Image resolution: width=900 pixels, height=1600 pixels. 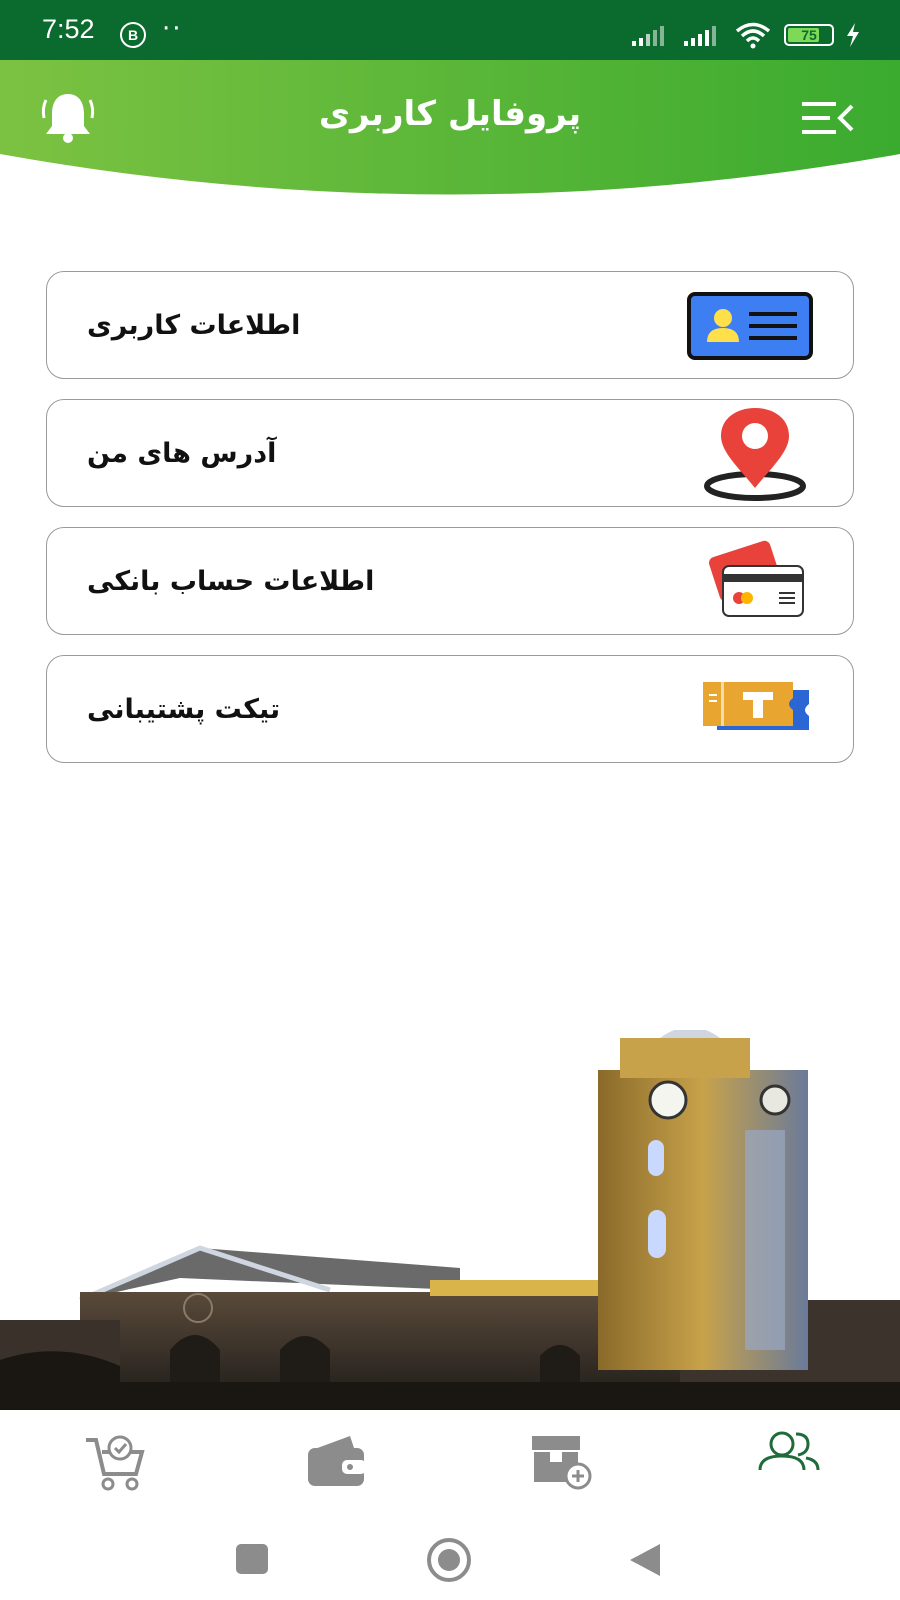 I want to click on support-ticket-icon, so click(x=748, y=710).